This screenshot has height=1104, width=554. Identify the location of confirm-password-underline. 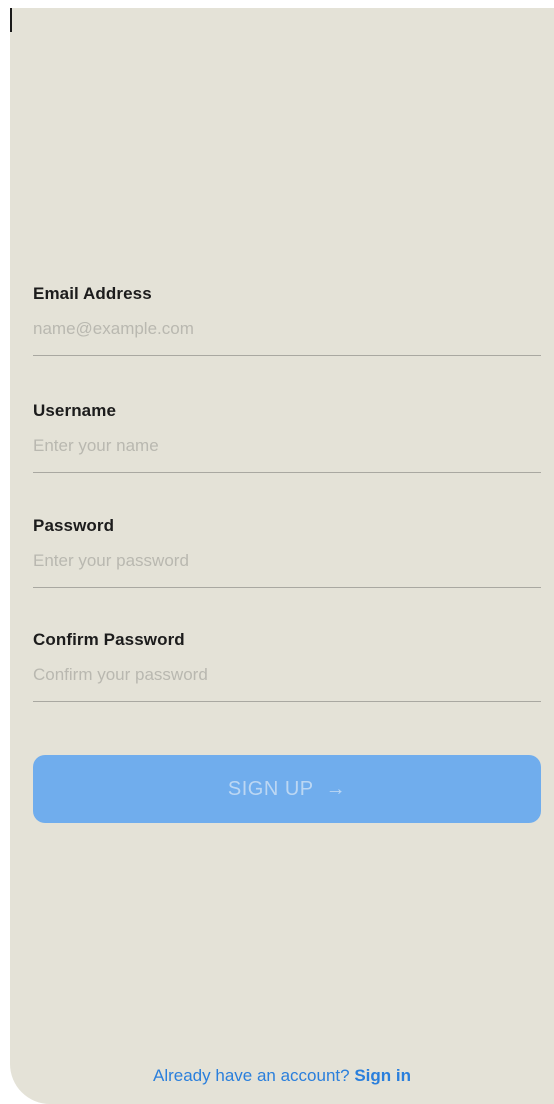
(287, 701).